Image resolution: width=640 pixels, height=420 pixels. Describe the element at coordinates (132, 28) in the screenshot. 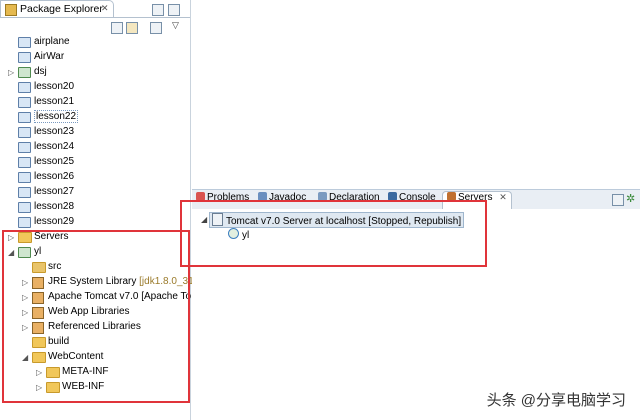

I see `link-with-editor-icon` at that location.